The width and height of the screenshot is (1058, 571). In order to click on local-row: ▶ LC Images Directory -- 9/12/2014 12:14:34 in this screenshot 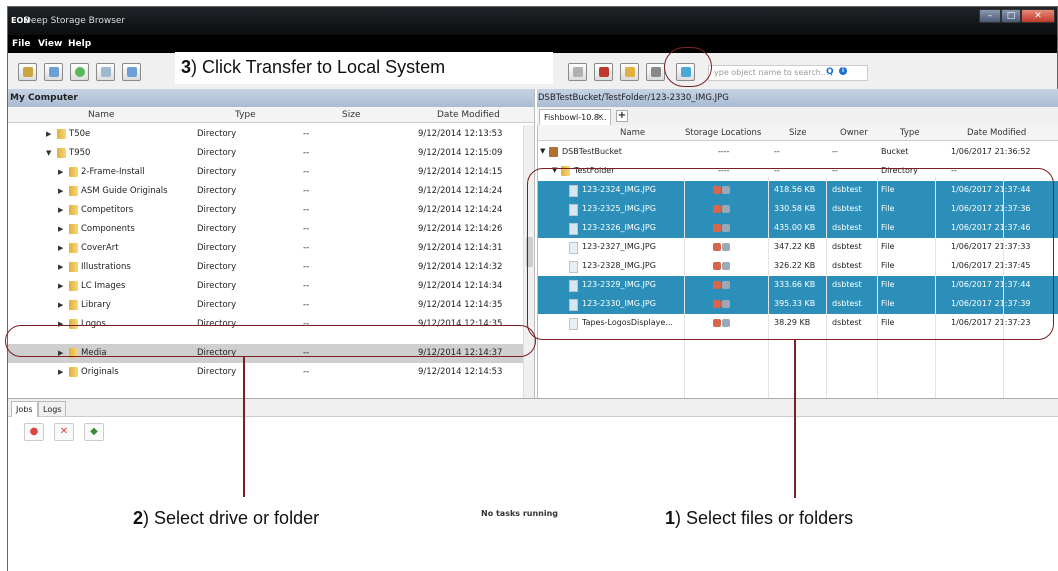, I will do `click(265, 286)`.